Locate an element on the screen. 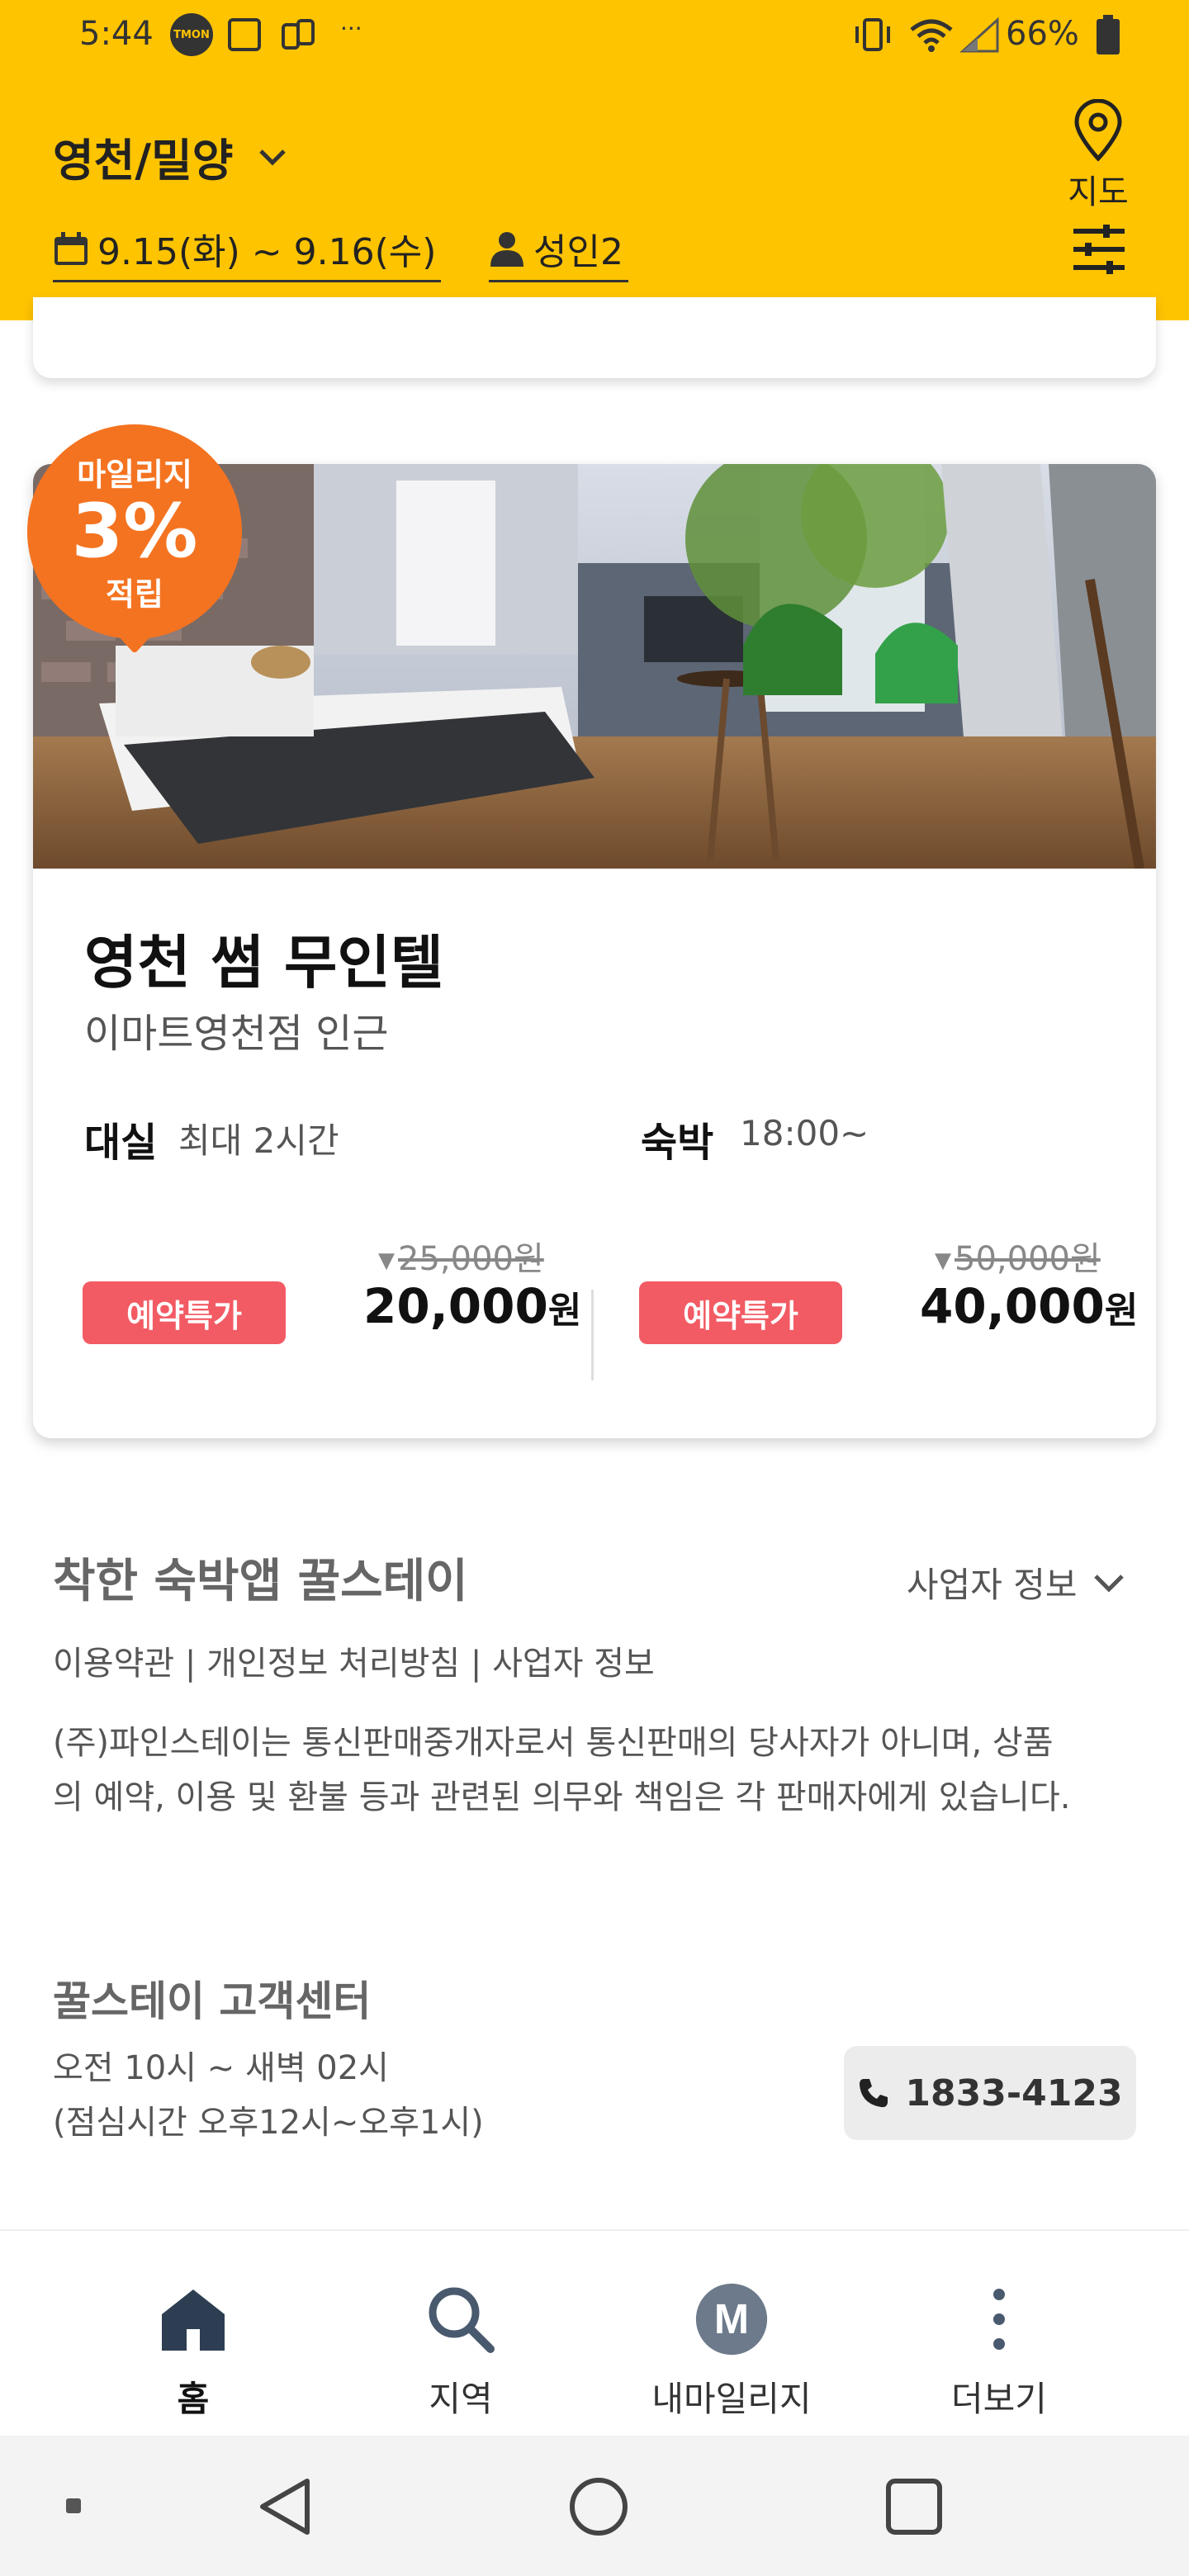 This screenshot has width=1189, height=2576. short-stay-price: 20,000원 is located at coordinates (472, 1306).